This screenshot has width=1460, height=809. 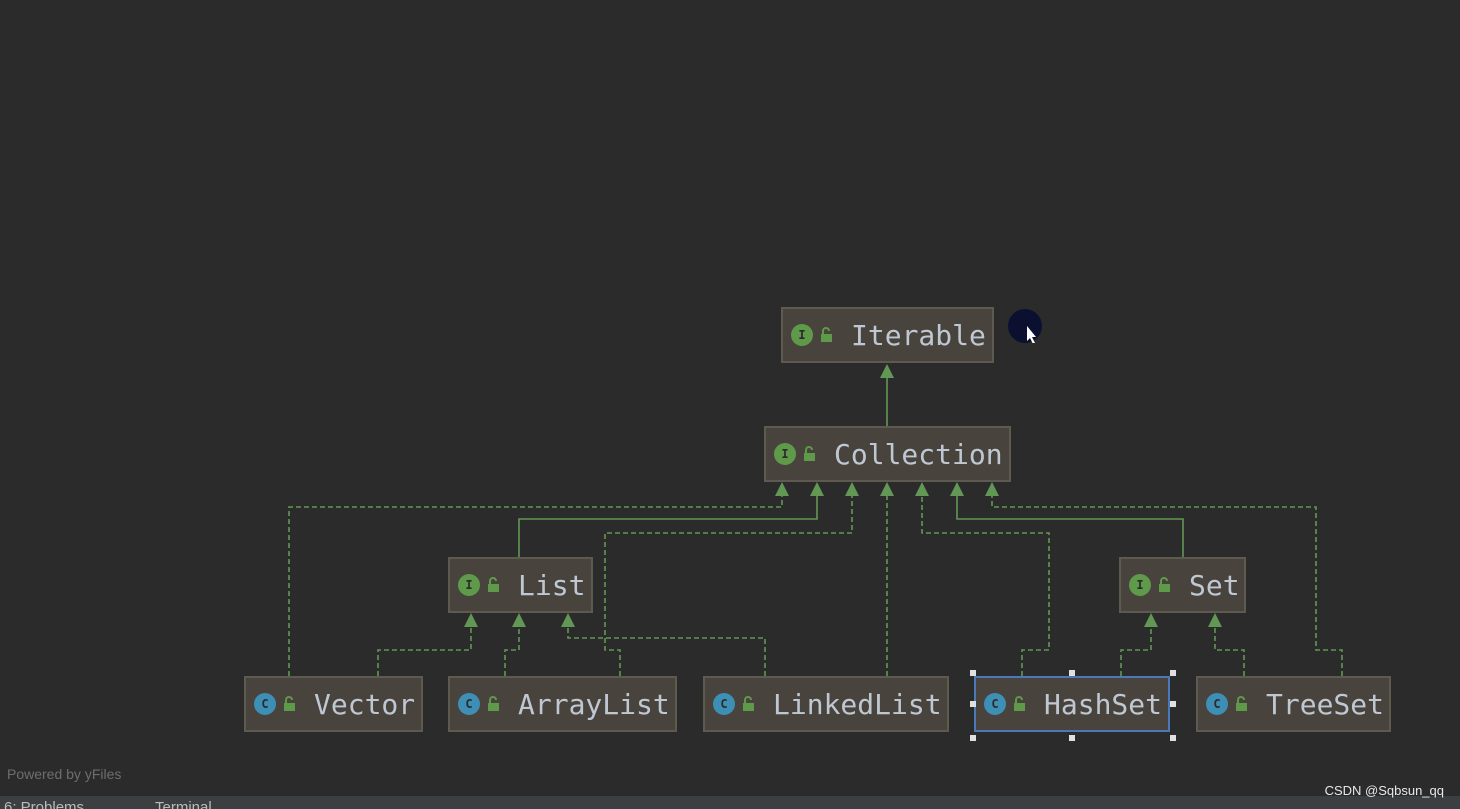 I want to click on terminal-tab: Terminal, so click(x=183, y=804).